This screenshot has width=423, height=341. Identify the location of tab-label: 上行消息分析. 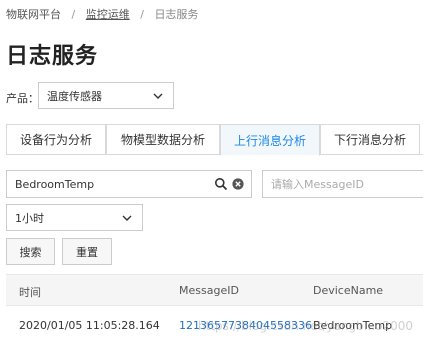
(269, 140).